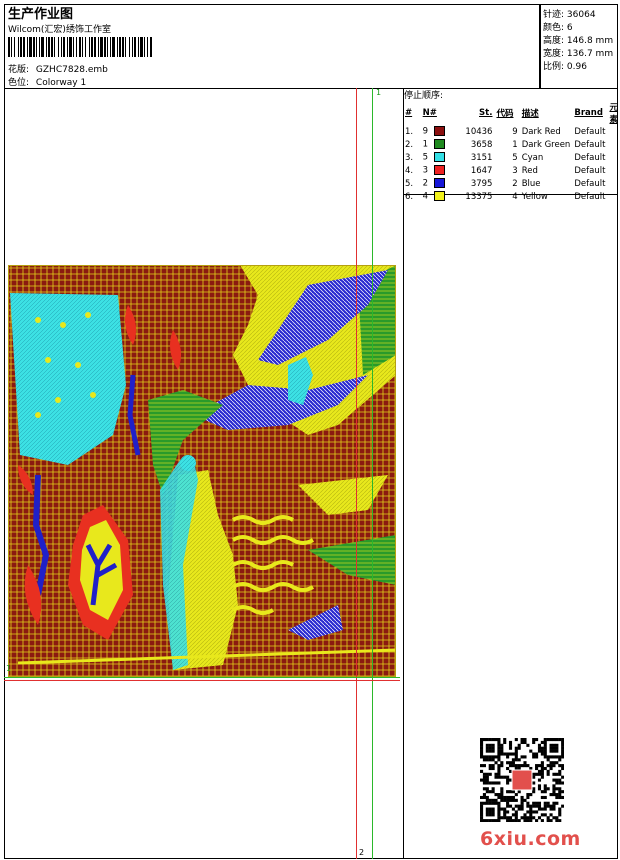  What do you see at coordinates (515, 144) in the screenshot?
I see `row-code: 1` at bounding box center [515, 144].